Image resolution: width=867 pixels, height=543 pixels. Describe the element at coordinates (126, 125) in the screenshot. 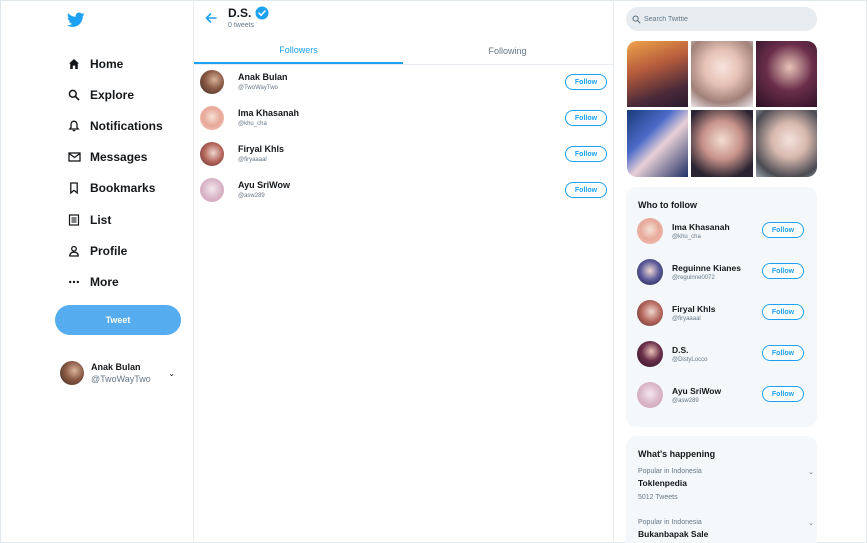

I see `nav-label-notifications: Notifications` at that location.